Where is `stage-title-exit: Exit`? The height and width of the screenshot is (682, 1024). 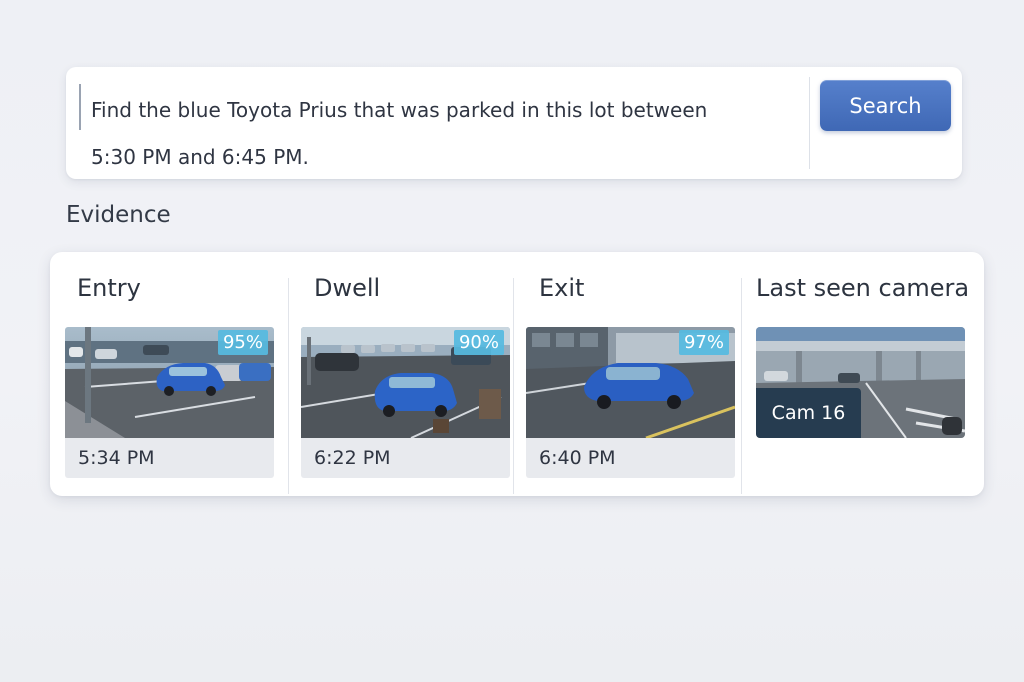
stage-title-exit: Exit is located at coordinates (562, 288).